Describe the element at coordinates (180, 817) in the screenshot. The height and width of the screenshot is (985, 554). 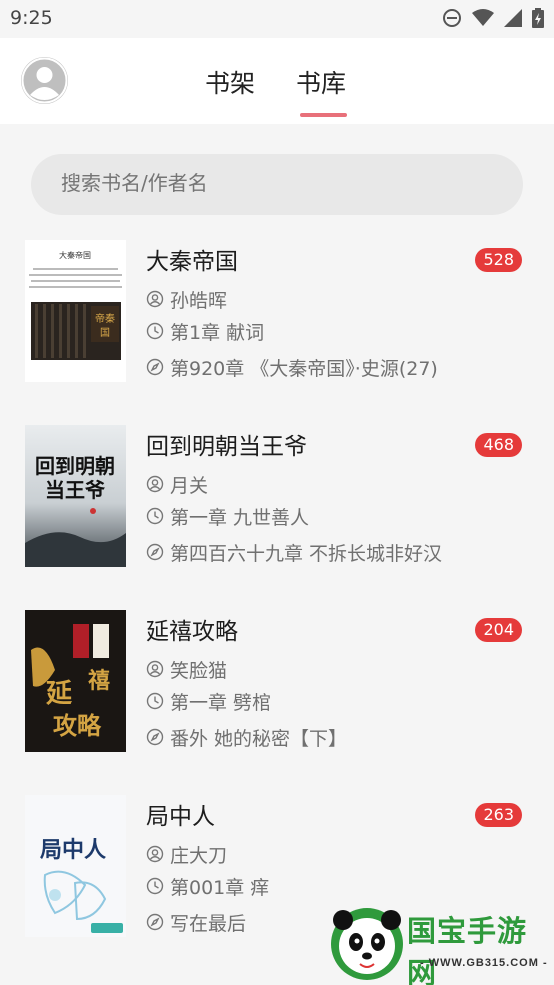
I see `book-title: 局中人` at that location.